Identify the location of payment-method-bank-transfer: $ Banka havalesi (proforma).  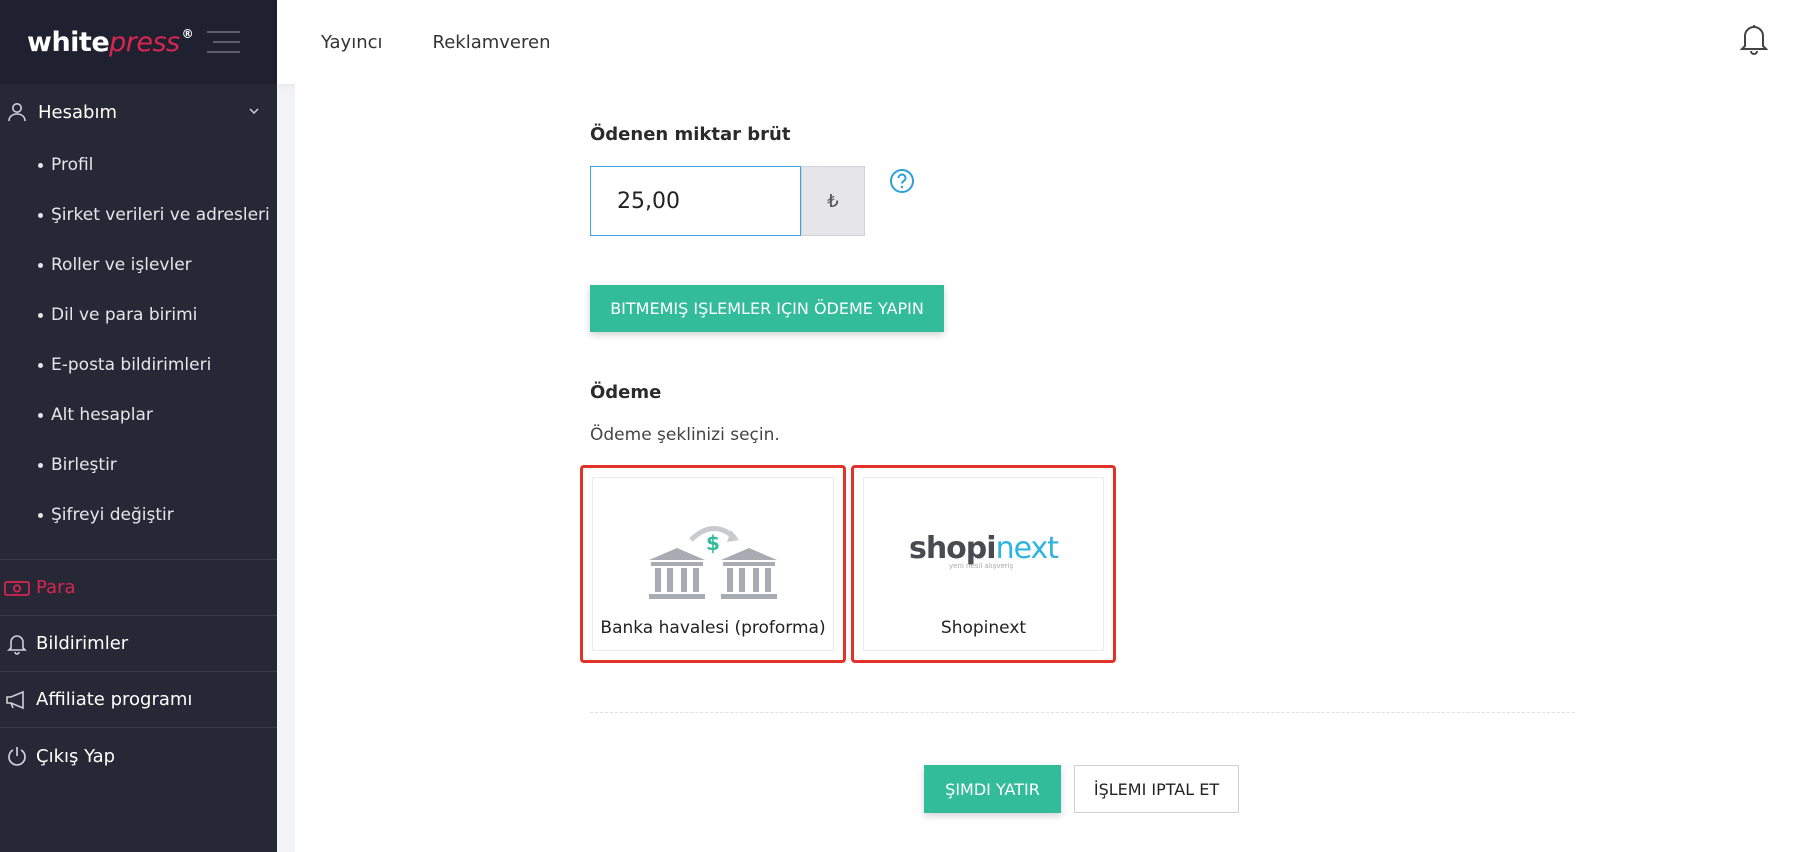
(713, 564).